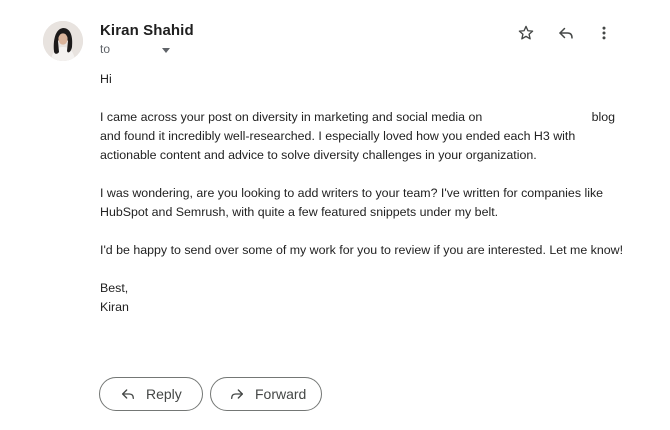 This screenshot has width=670, height=430. I want to click on more-vert-icon, so click(604, 33).